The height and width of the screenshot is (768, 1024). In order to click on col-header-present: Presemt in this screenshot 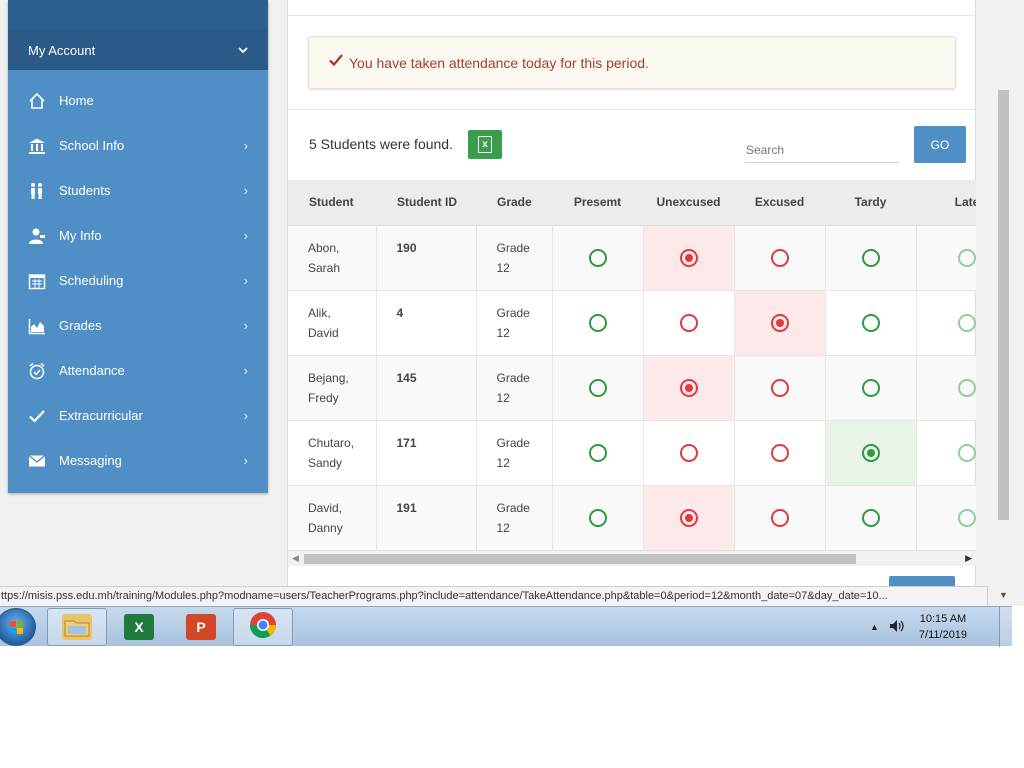, I will do `click(597, 203)`.